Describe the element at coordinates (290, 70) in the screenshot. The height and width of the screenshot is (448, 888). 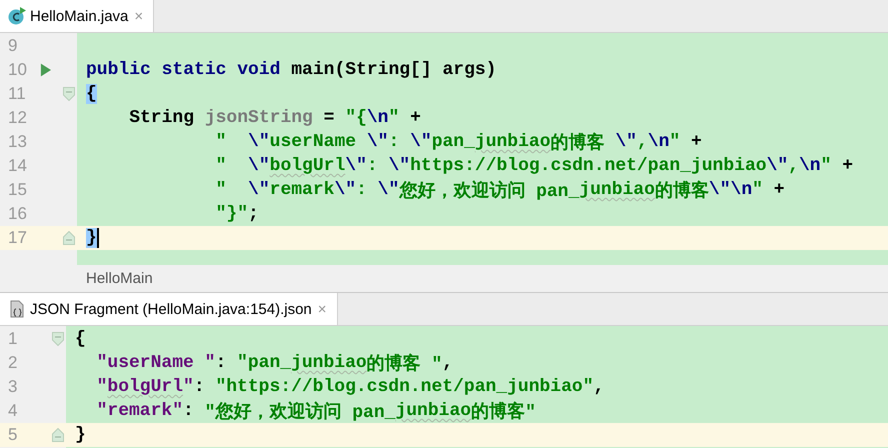
I see `code-line: public static void main(String[] args)` at that location.